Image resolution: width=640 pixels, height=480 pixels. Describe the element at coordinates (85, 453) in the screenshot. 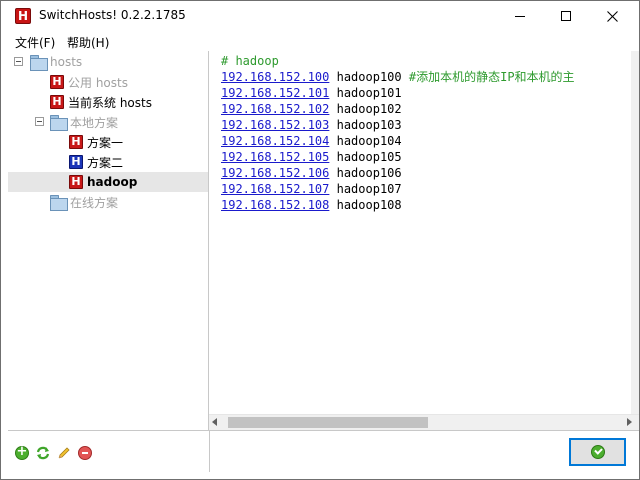

I see `remove-icon` at that location.